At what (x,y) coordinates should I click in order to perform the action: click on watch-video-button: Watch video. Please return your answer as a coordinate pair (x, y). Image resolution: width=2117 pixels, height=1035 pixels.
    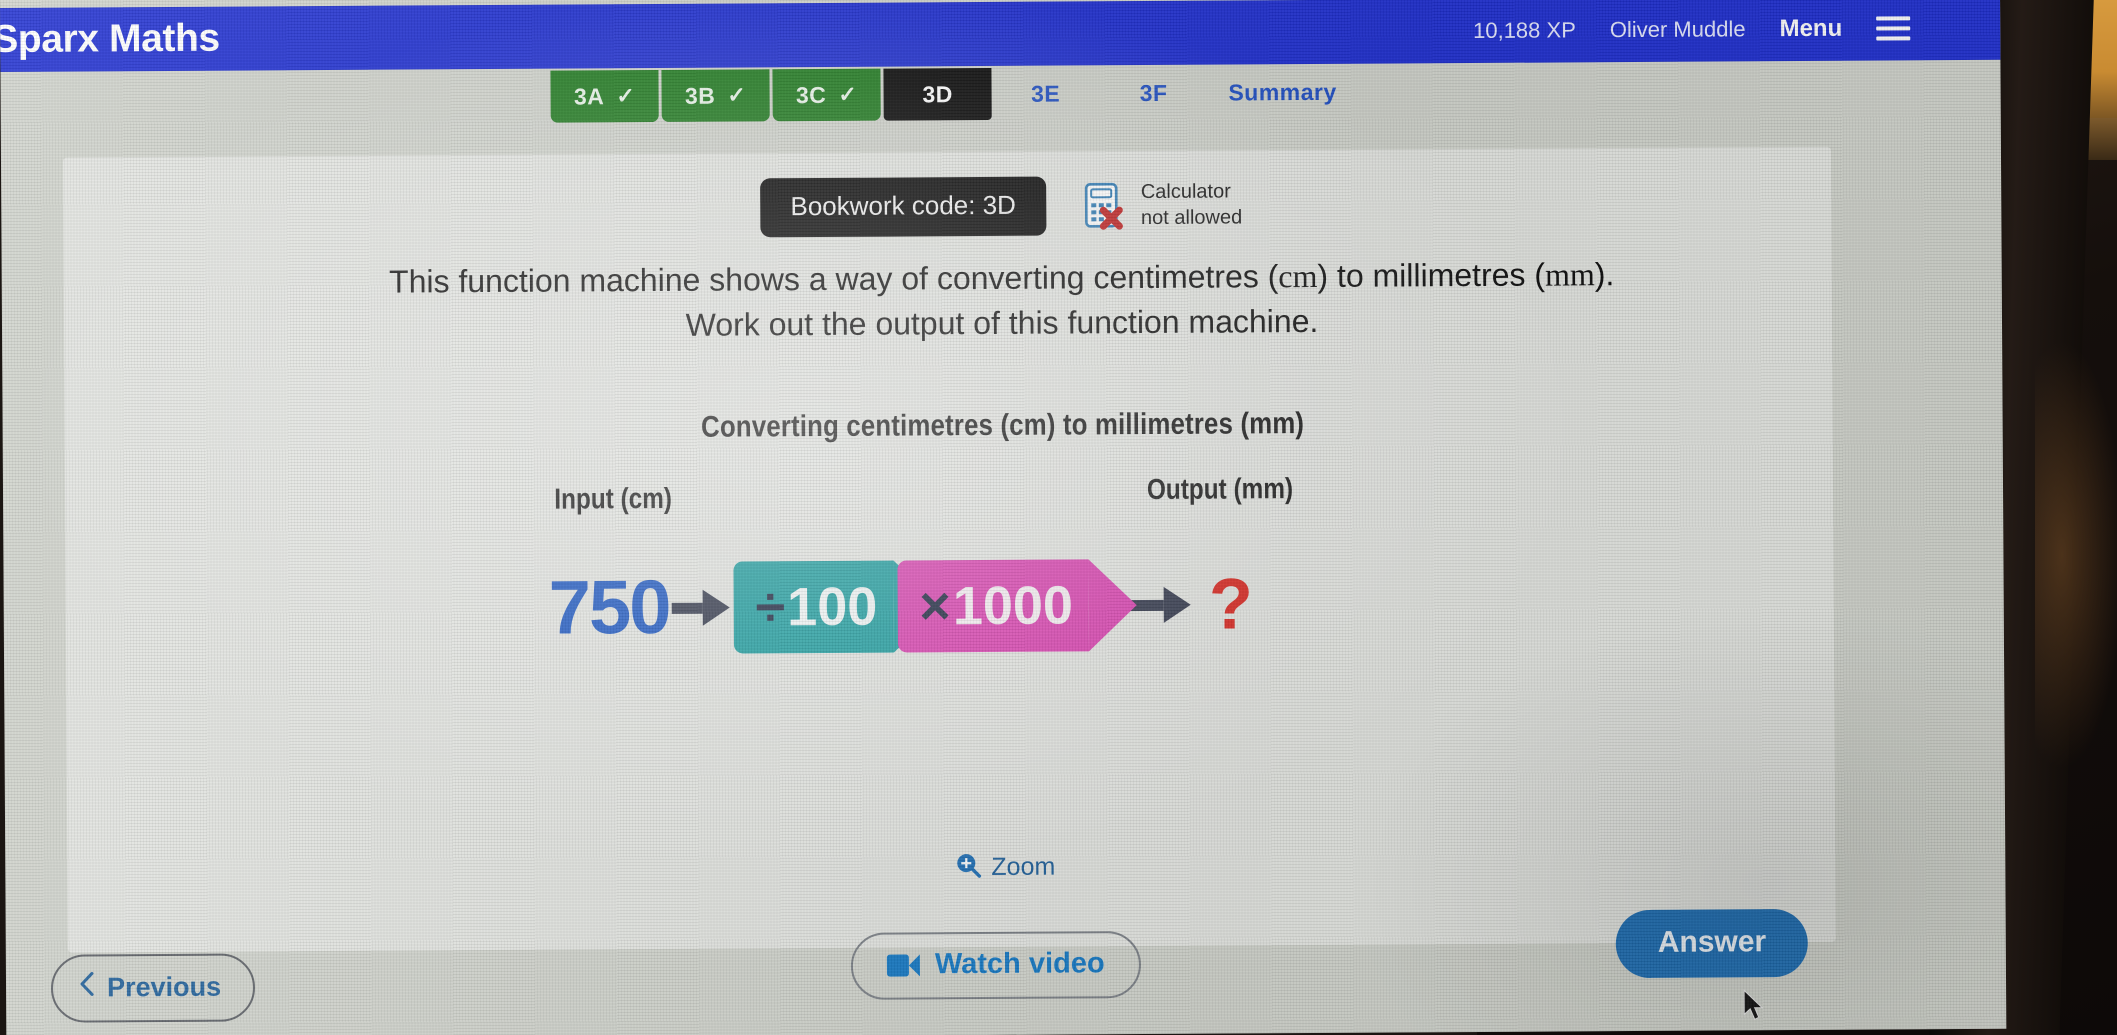
    Looking at the image, I should click on (995, 965).